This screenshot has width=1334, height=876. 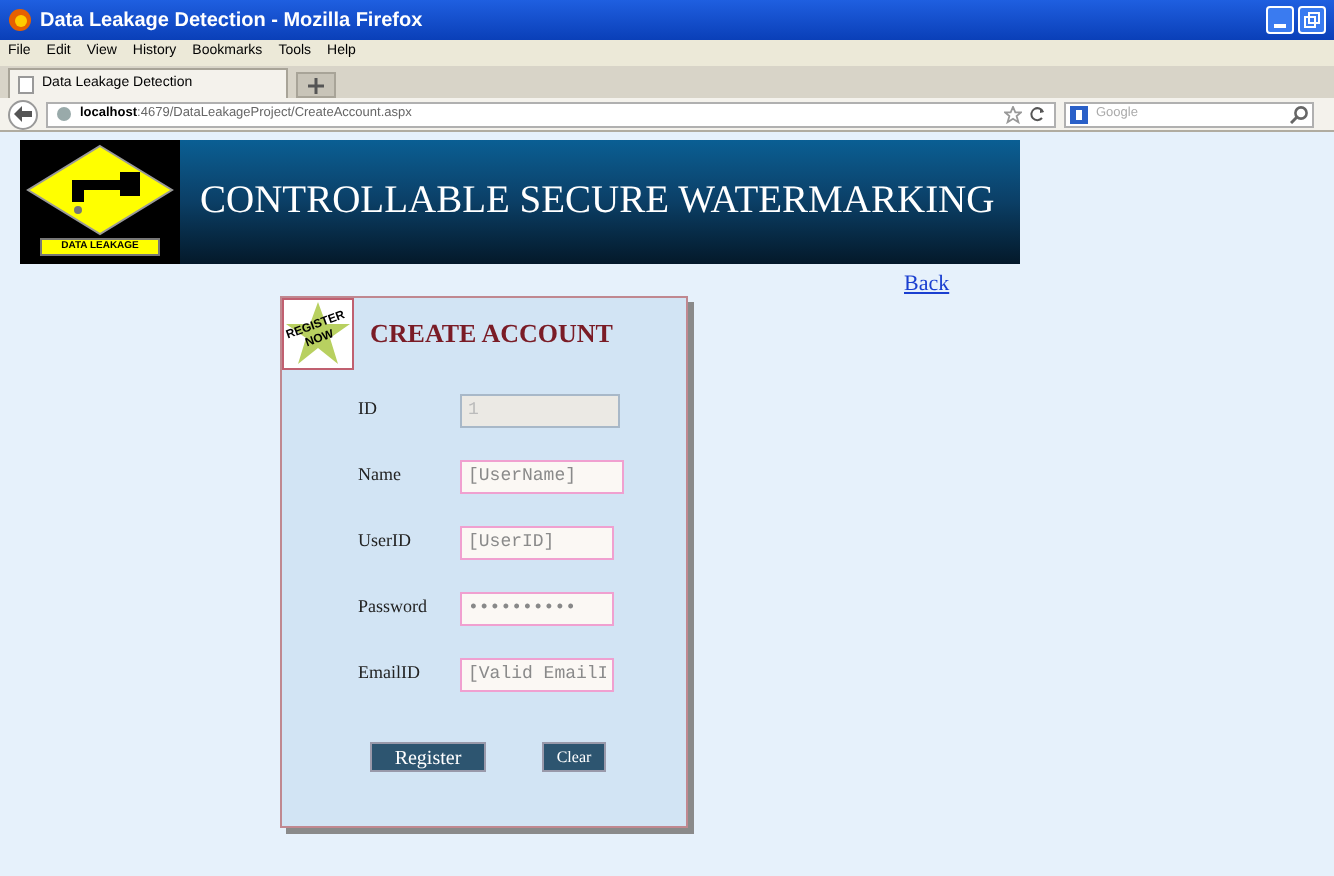 I want to click on minimize-button, so click(x=1280, y=20).